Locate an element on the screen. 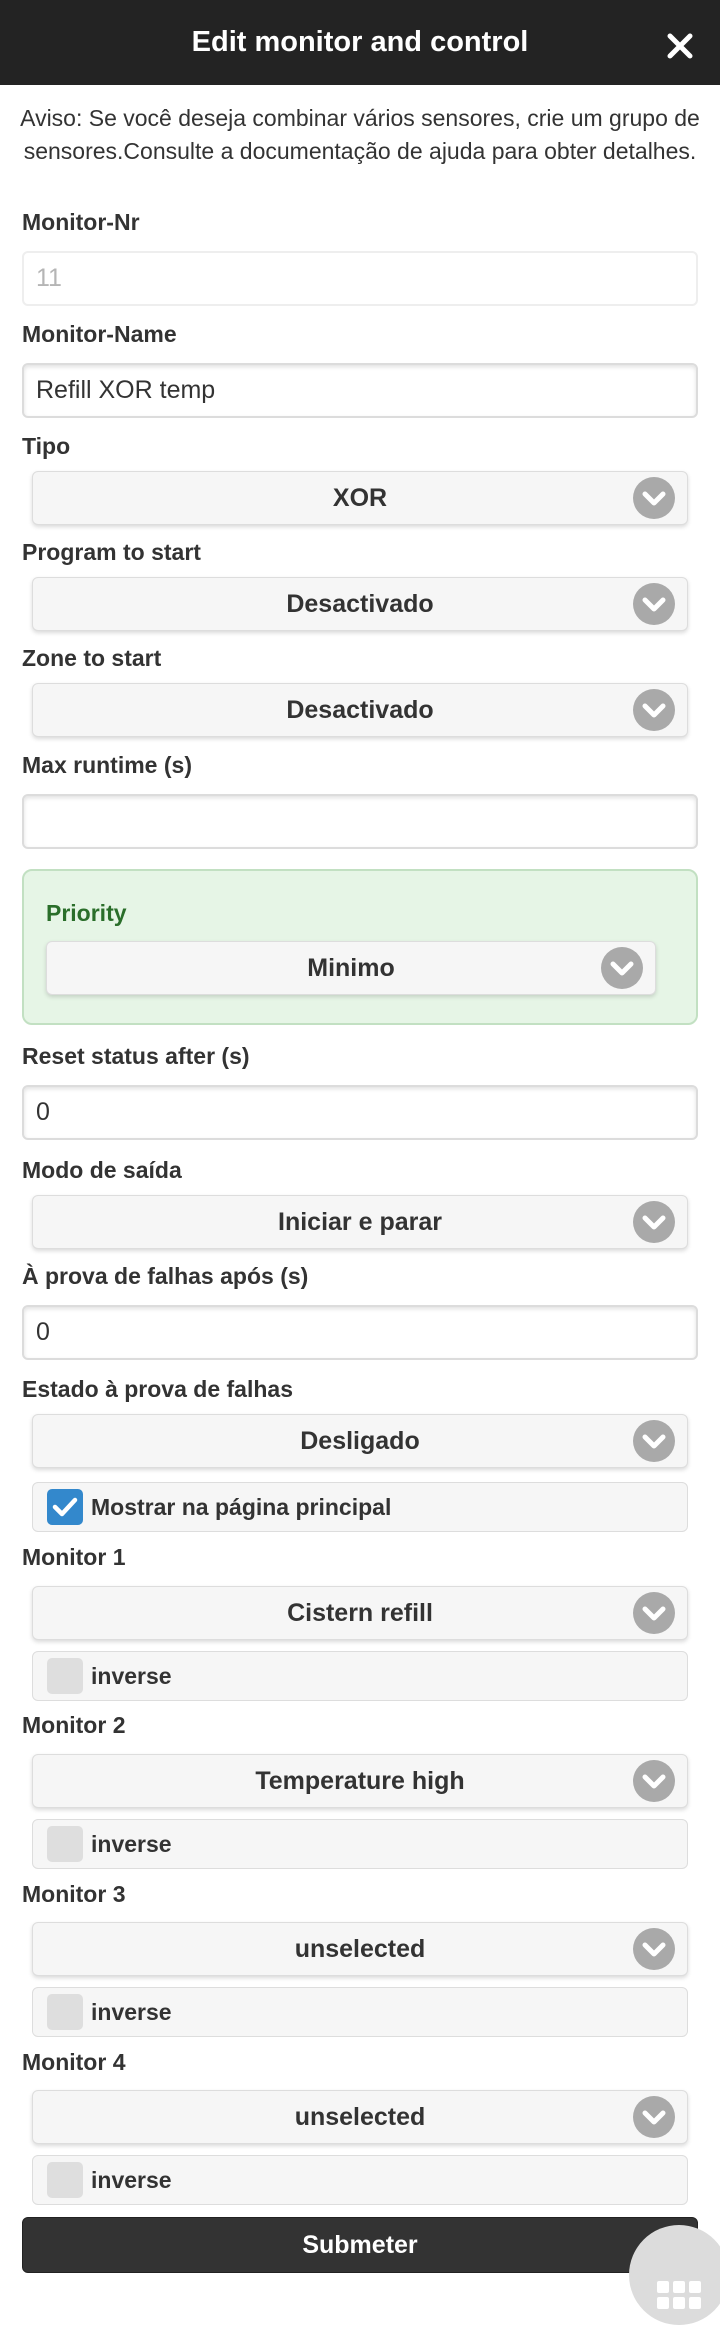 The width and height of the screenshot is (720, 2325). monitor-2-value: Temperature high is located at coordinates (360, 1780).